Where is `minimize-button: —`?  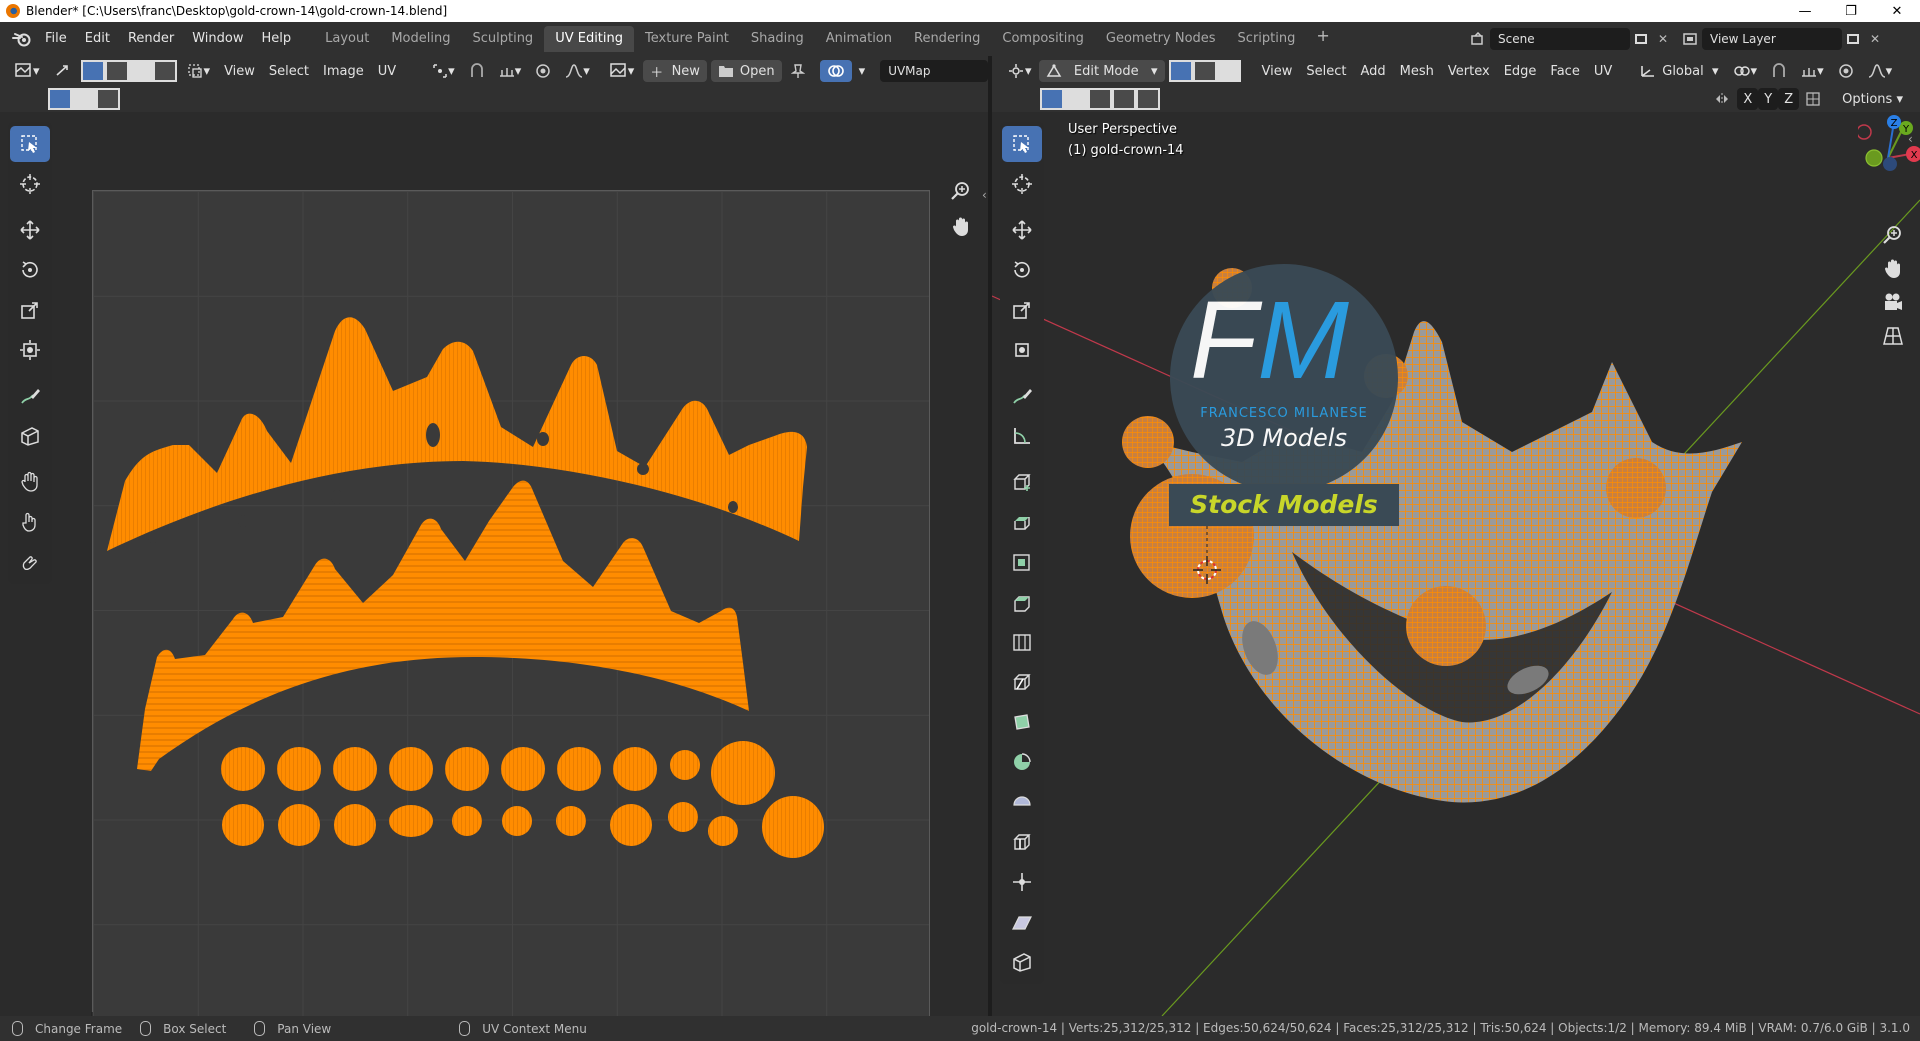 minimize-button: — is located at coordinates (1805, 11).